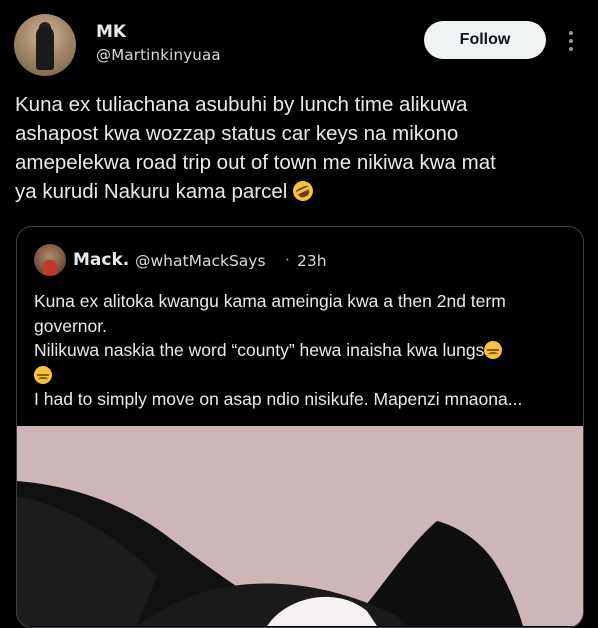 The height and width of the screenshot is (628, 598). Describe the element at coordinates (299, 43) in the screenshot. I see `tweet-header: MK @Martinkinyuaa Follow` at that location.